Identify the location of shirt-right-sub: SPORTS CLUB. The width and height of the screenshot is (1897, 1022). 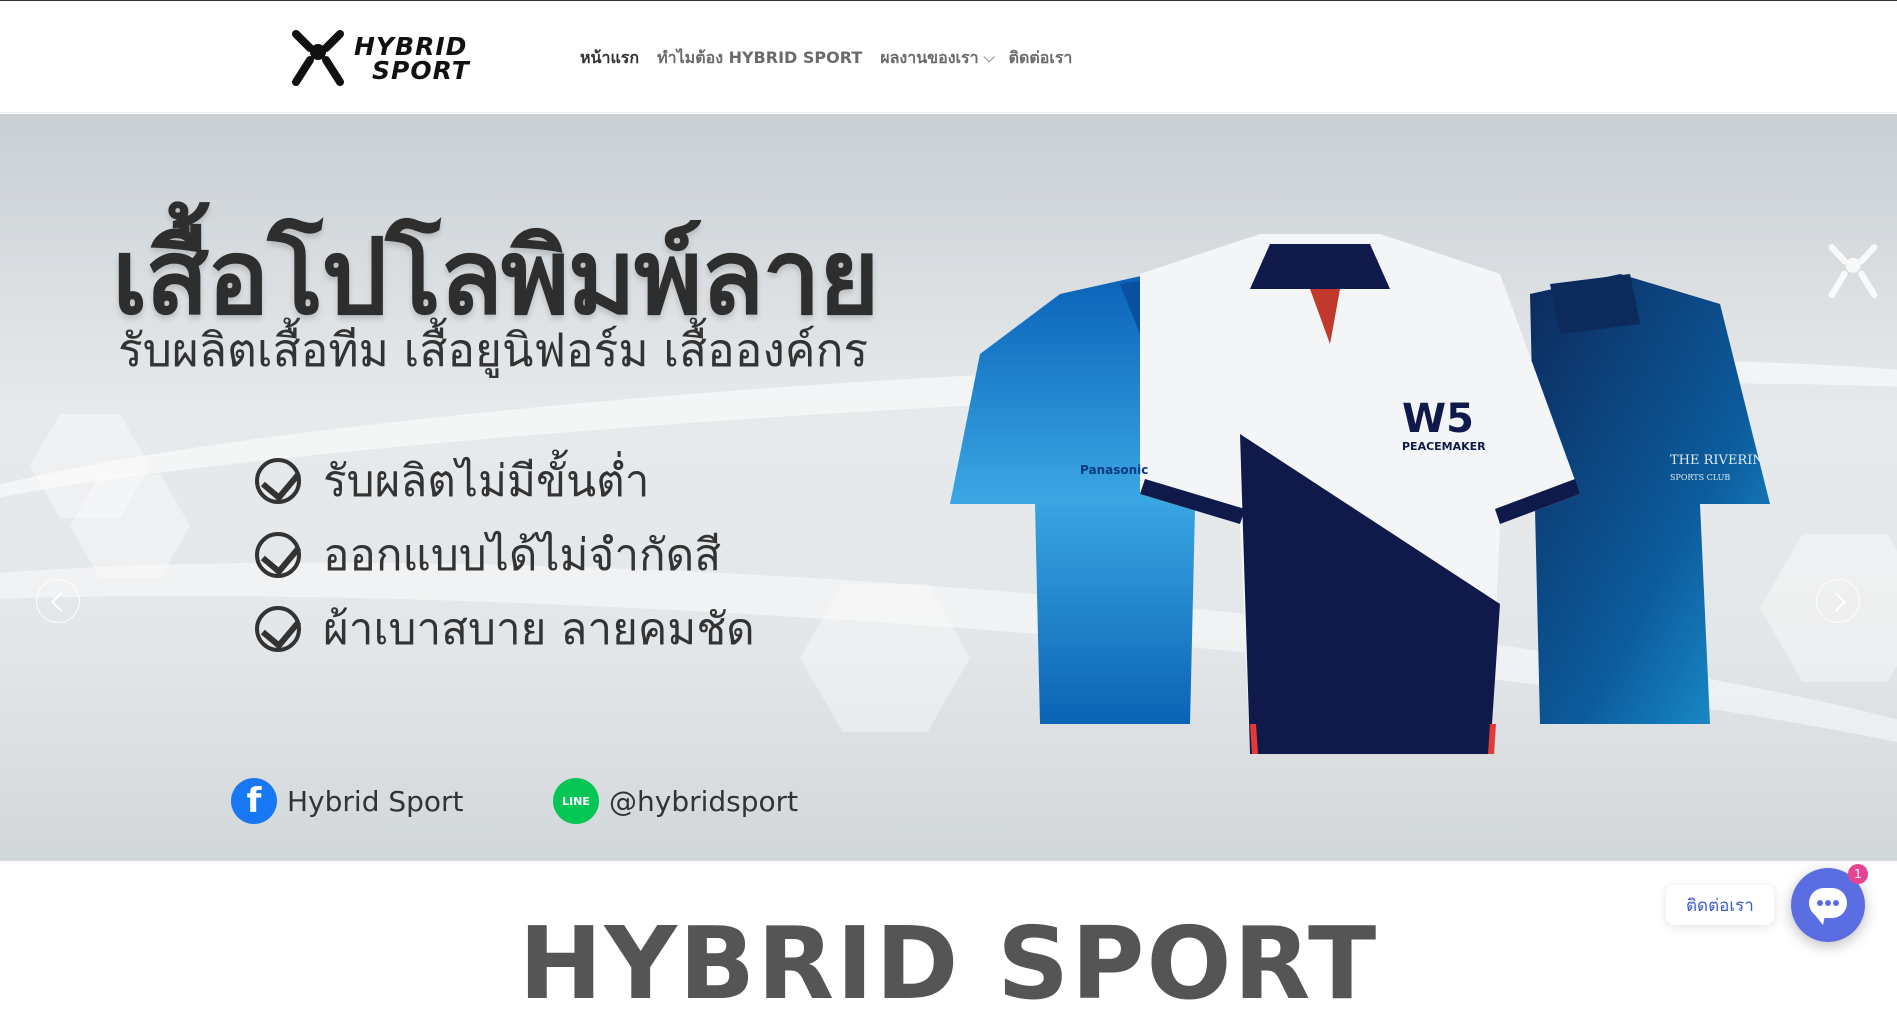
(1700, 477).